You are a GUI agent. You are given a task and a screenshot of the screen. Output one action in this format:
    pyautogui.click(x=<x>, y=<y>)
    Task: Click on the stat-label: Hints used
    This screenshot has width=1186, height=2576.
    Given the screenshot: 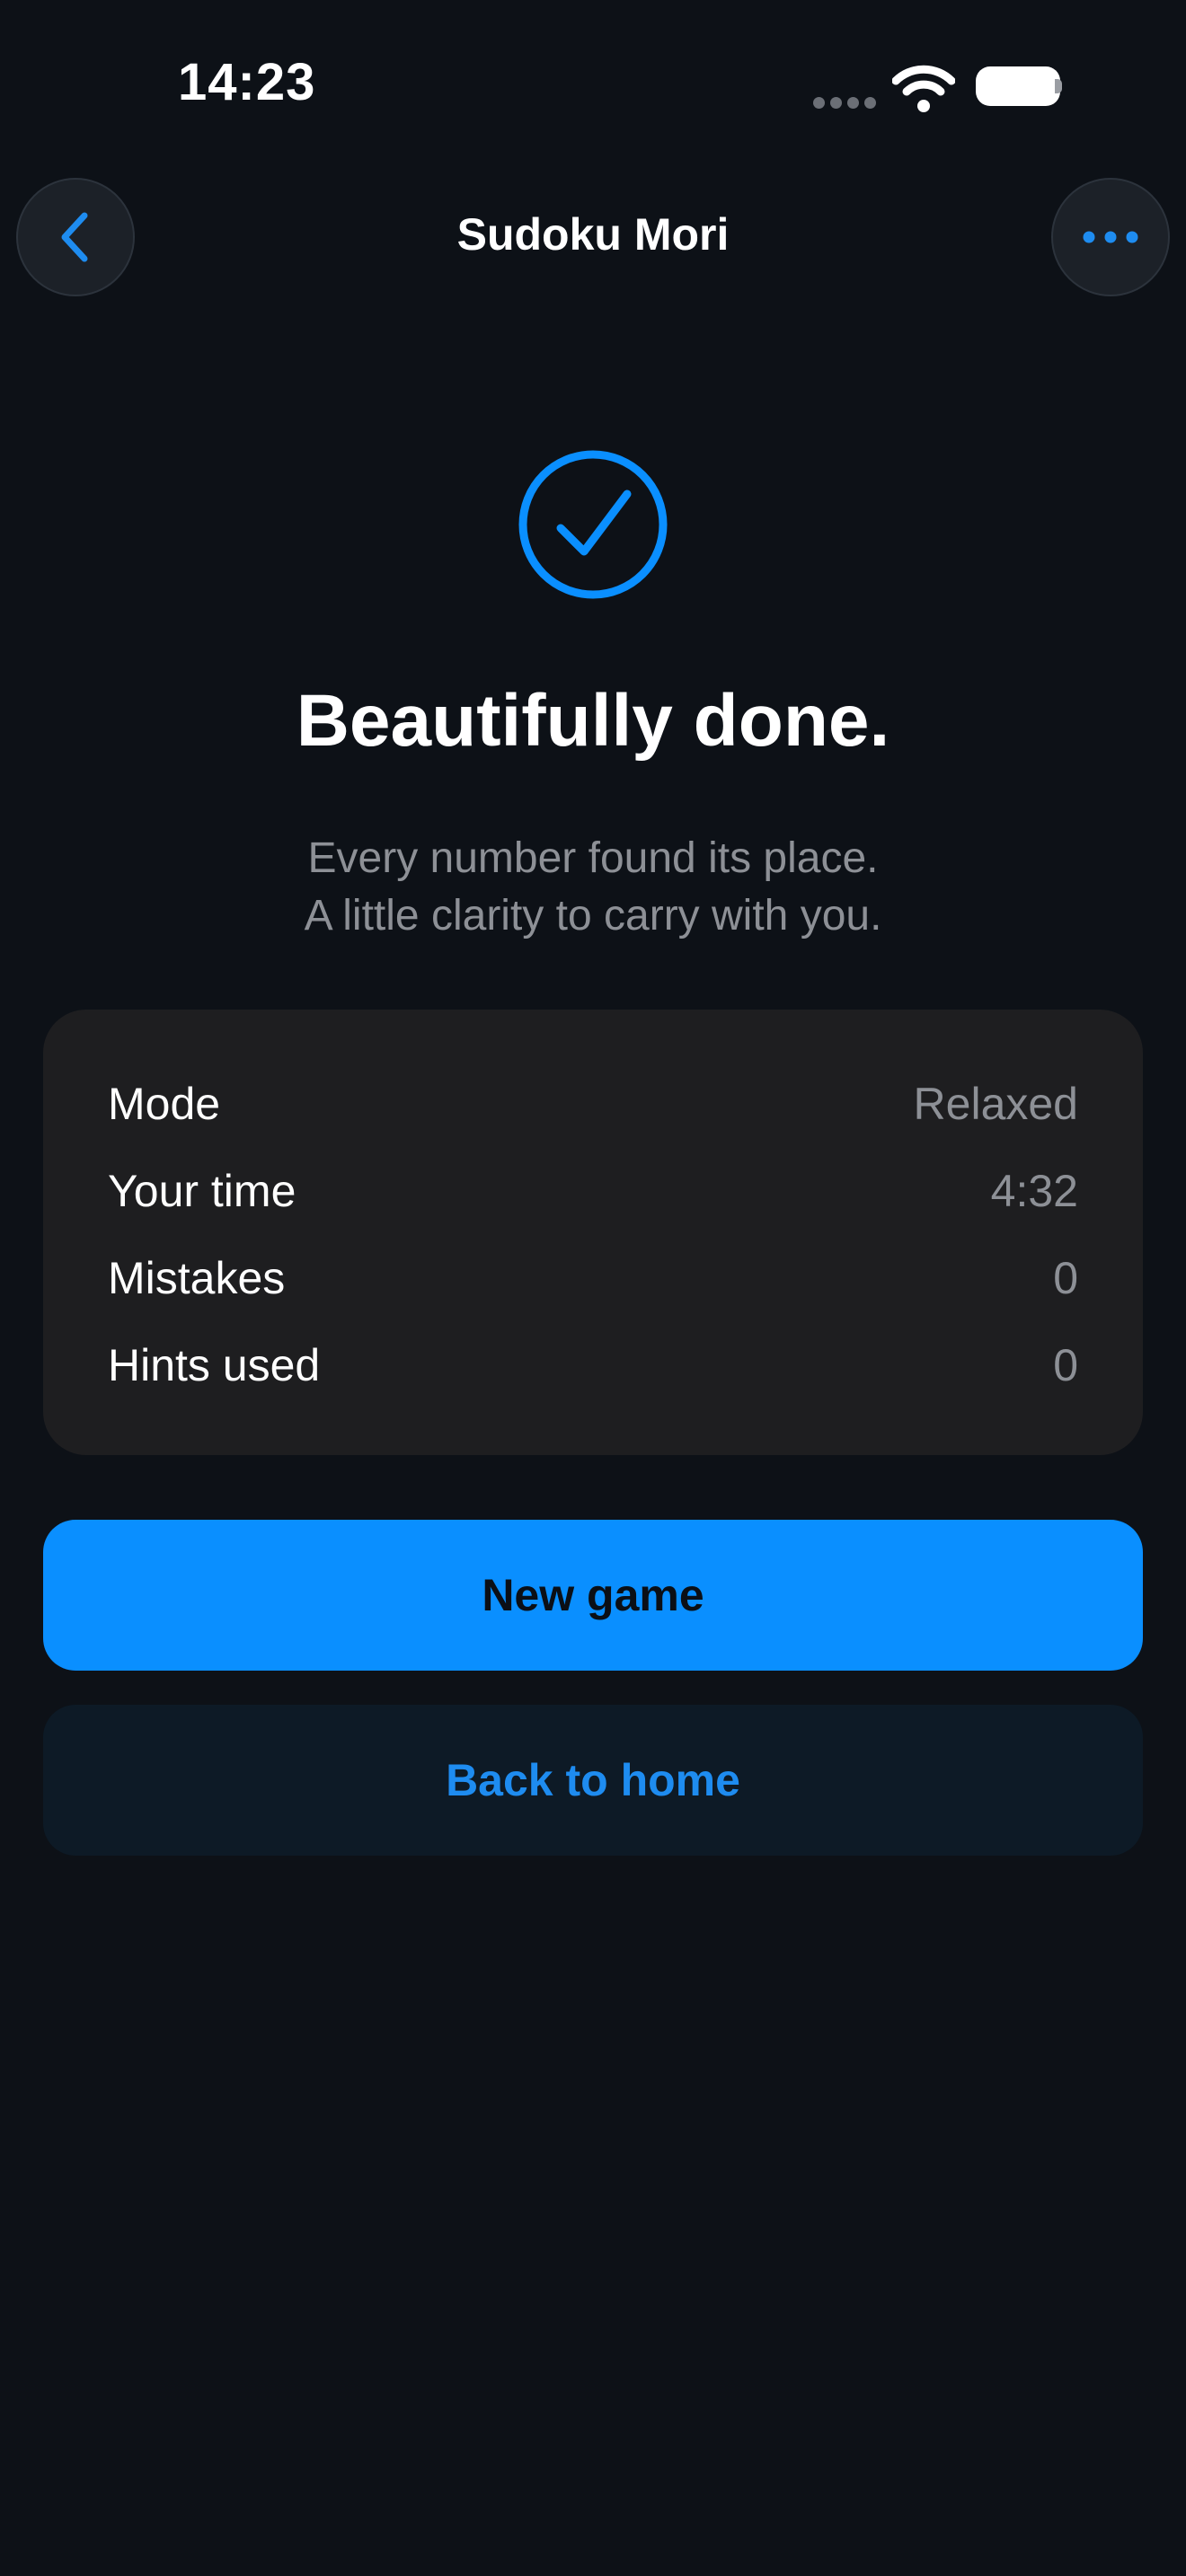 What is the action you would take?
    pyautogui.click(x=214, y=1365)
    